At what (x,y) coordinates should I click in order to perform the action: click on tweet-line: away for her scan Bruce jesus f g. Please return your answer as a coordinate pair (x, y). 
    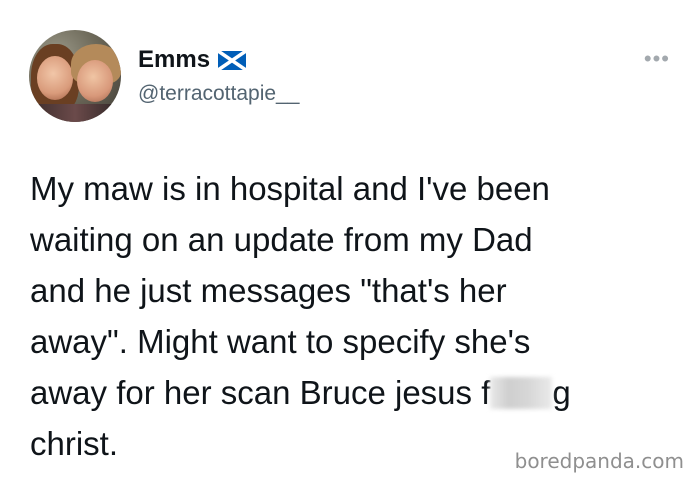
    Looking at the image, I should click on (355, 392).